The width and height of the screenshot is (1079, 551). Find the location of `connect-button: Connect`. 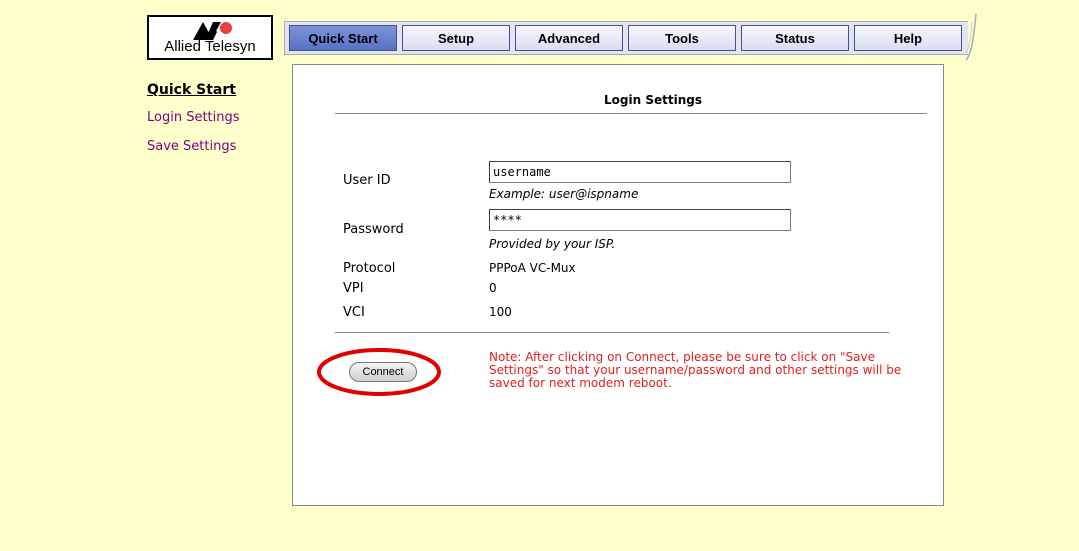

connect-button: Connect is located at coordinates (383, 372).